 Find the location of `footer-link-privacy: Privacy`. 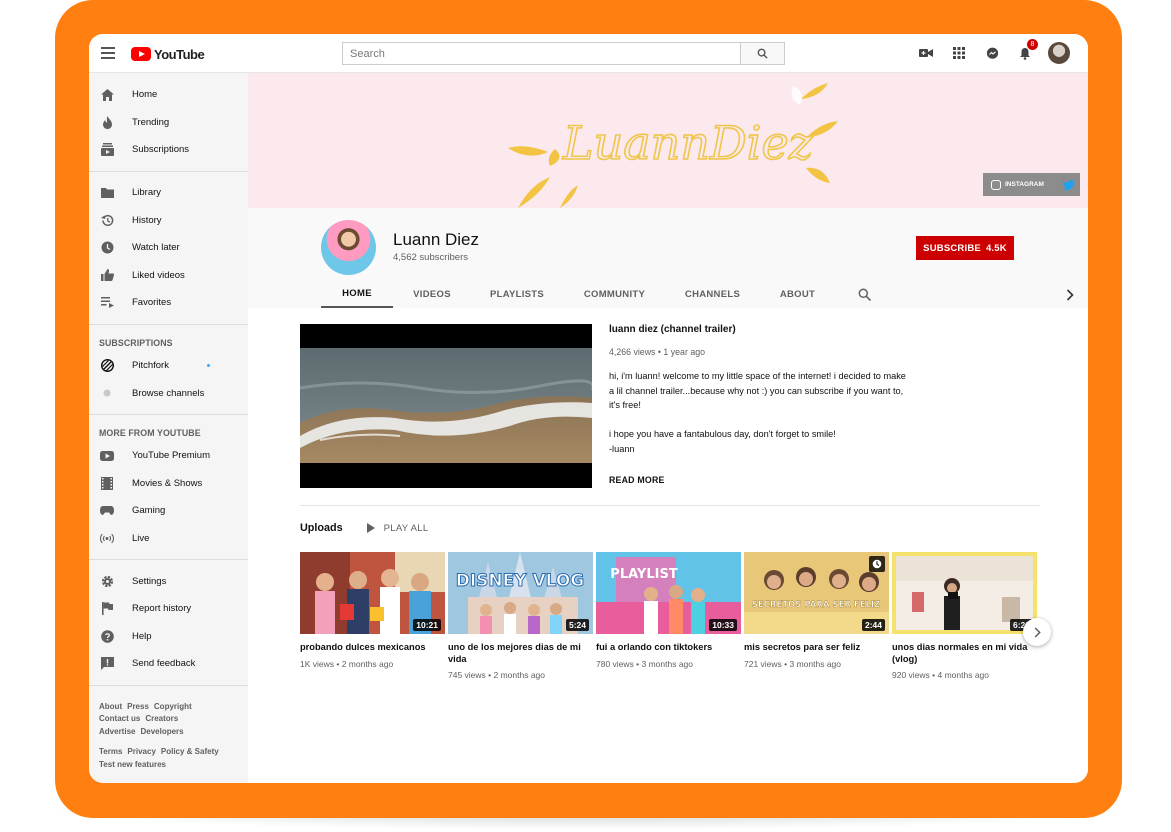

footer-link-privacy: Privacy is located at coordinates (141, 752).